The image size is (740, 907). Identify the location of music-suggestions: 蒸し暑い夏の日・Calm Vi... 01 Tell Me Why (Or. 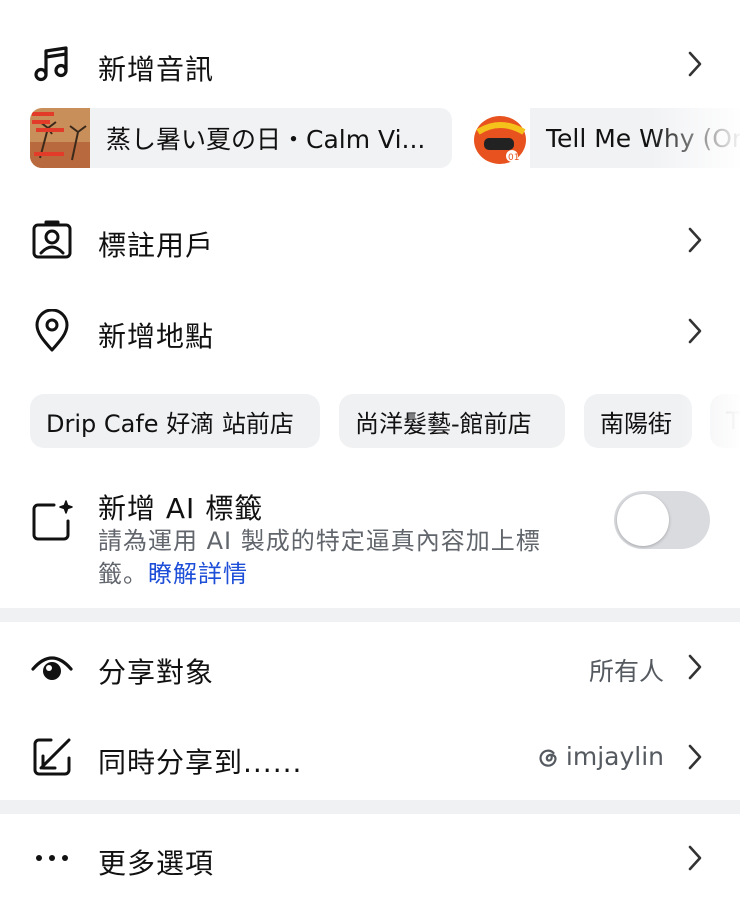
(370, 138).